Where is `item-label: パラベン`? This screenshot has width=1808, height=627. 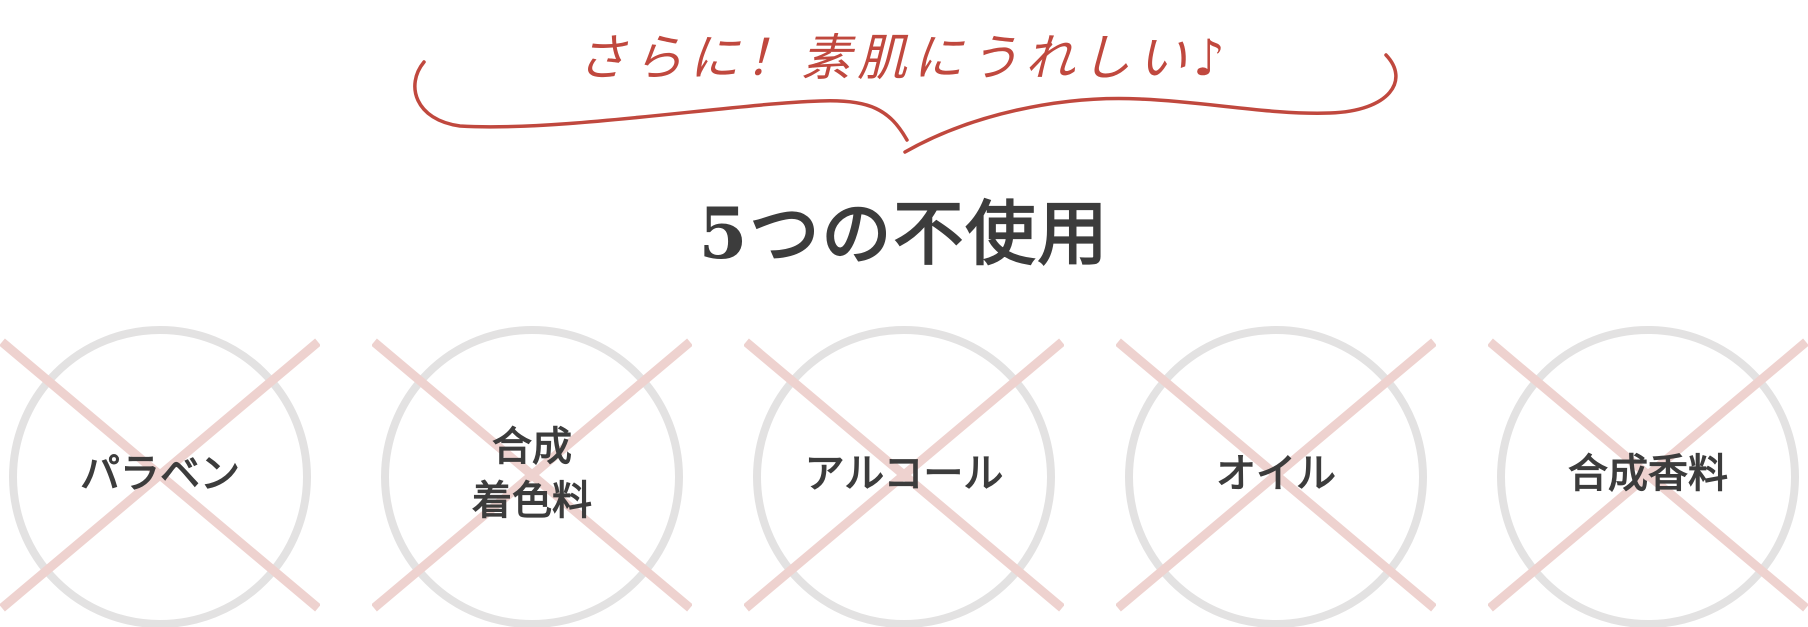
item-label: パラベン is located at coordinates (160, 473).